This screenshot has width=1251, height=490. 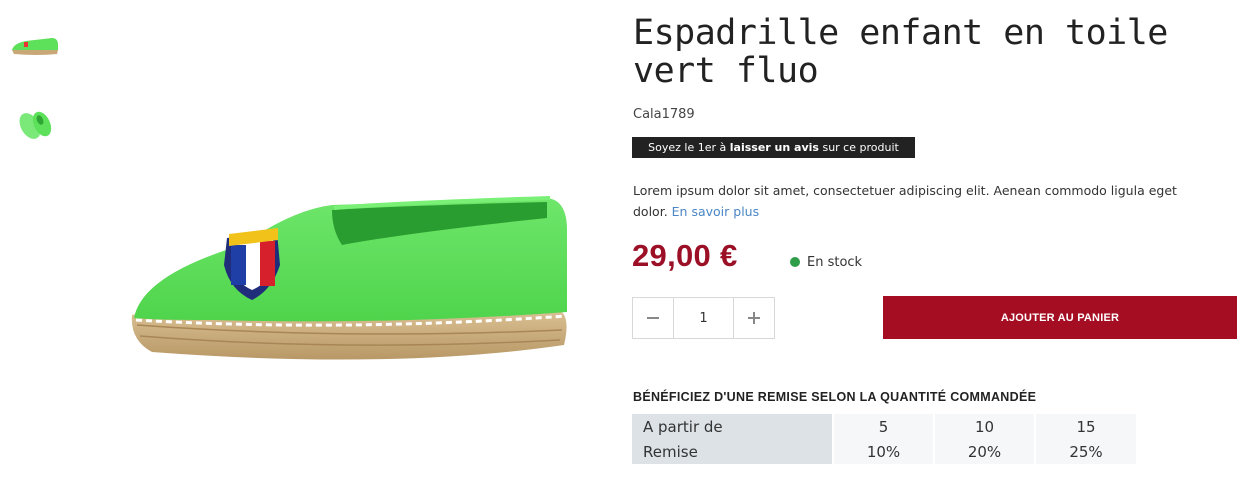 I want to click on product-title: Espadrille enfant en toile vert fluo, so click(x=900, y=52).